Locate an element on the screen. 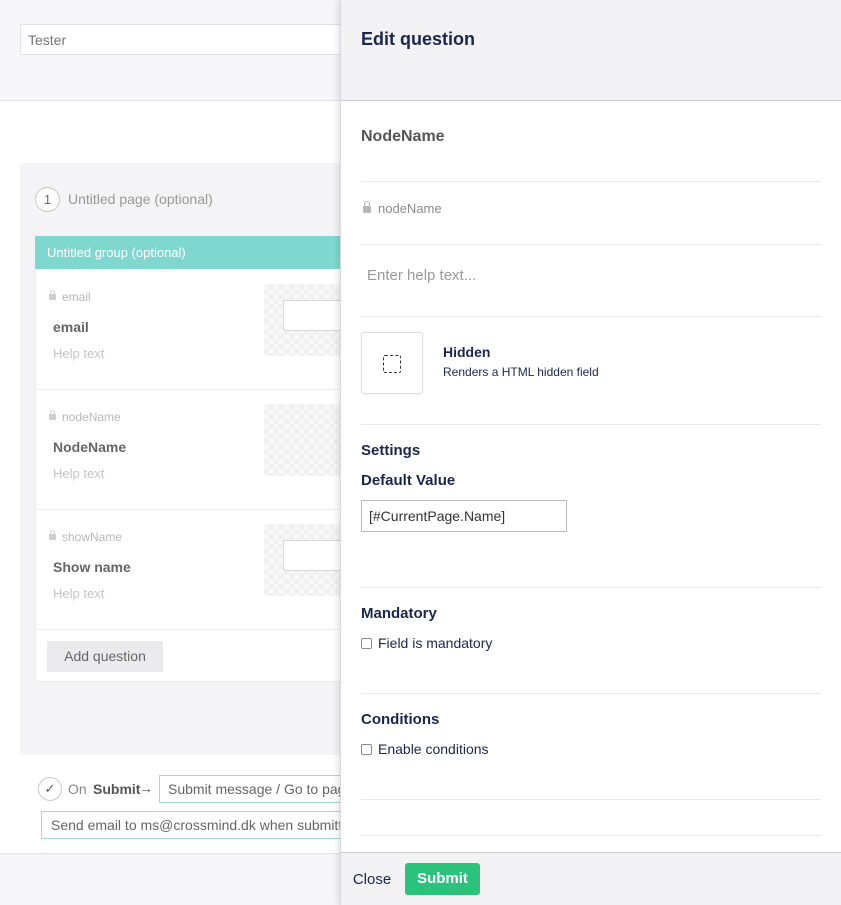 This screenshot has height=905, width=841. page-number-badge: 1 is located at coordinates (47, 199).